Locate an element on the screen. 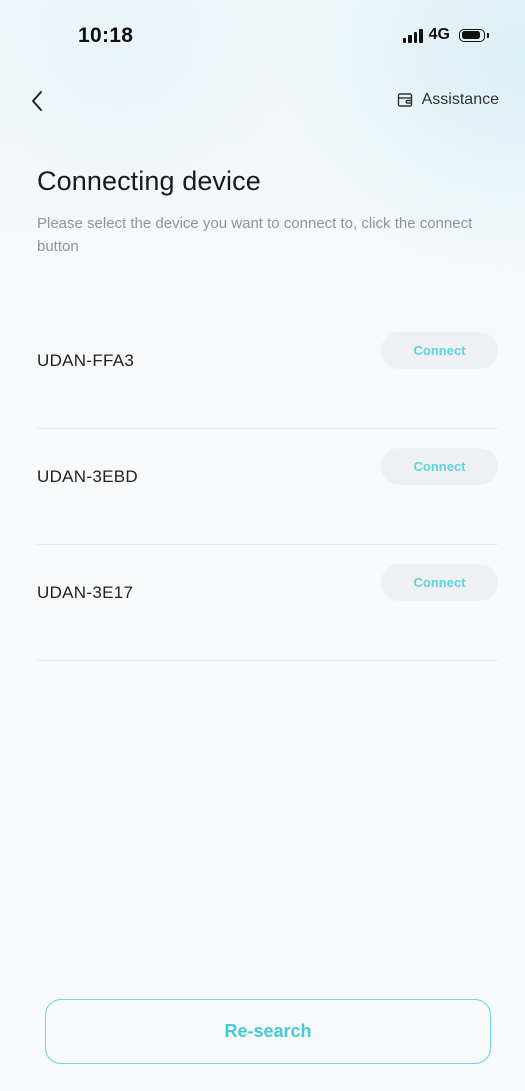 This screenshot has width=525, height=1091. research-button: Re-search is located at coordinates (268, 1031).